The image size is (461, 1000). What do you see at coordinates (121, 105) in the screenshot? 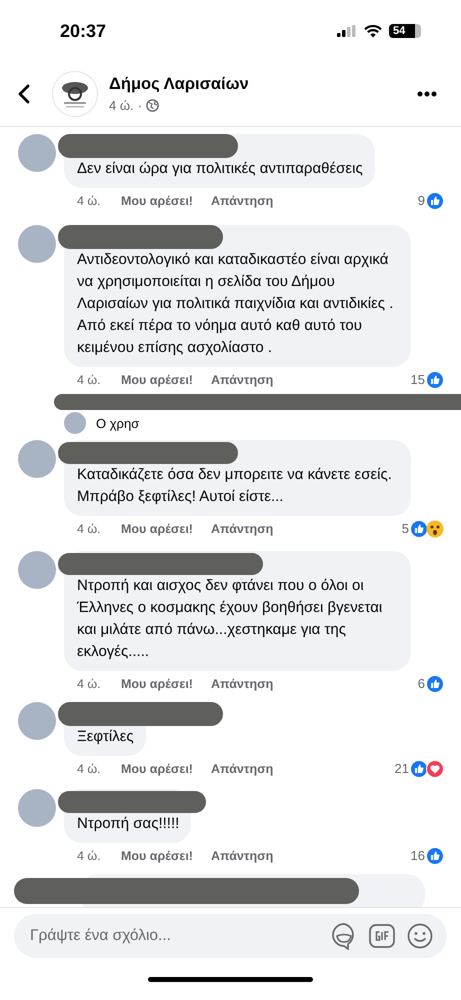
I see `post-time: 4 ώ.` at bounding box center [121, 105].